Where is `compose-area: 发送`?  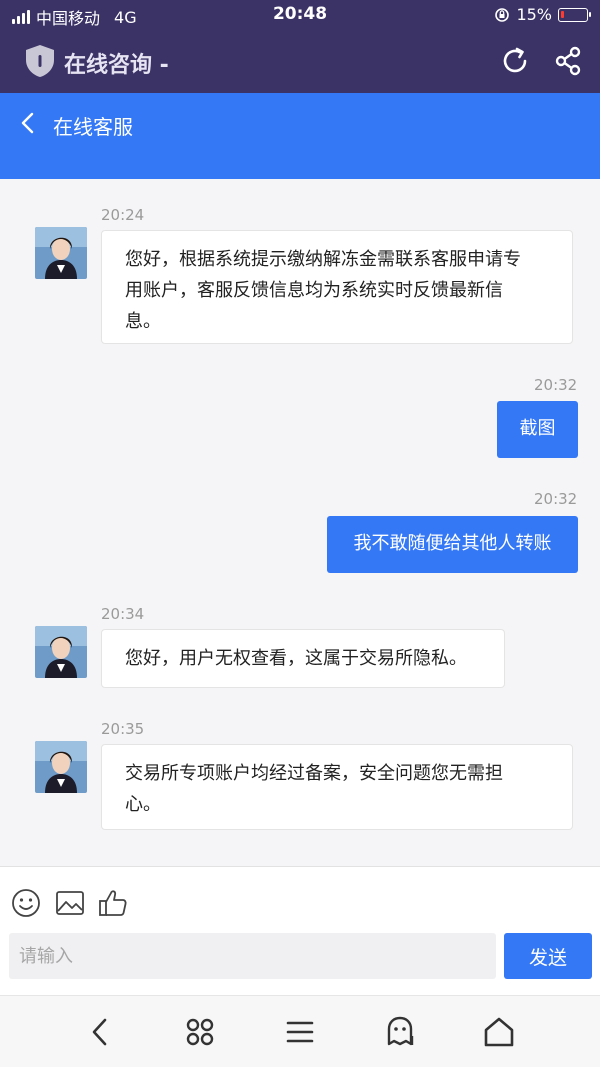
compose-area: 发送 is located at coordinates (300, 930).